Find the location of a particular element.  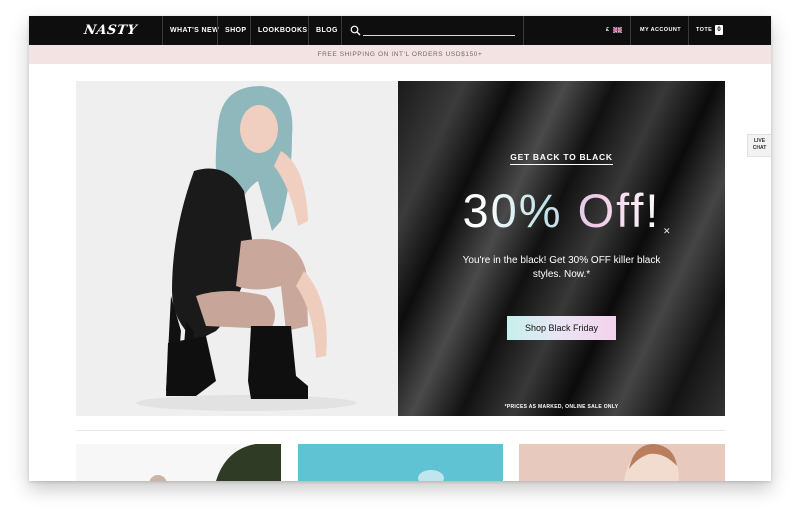

promo-fine-print: *PRICES AS MARKED, ONLINE SALE ONLY is located at coordinates (561, 407).